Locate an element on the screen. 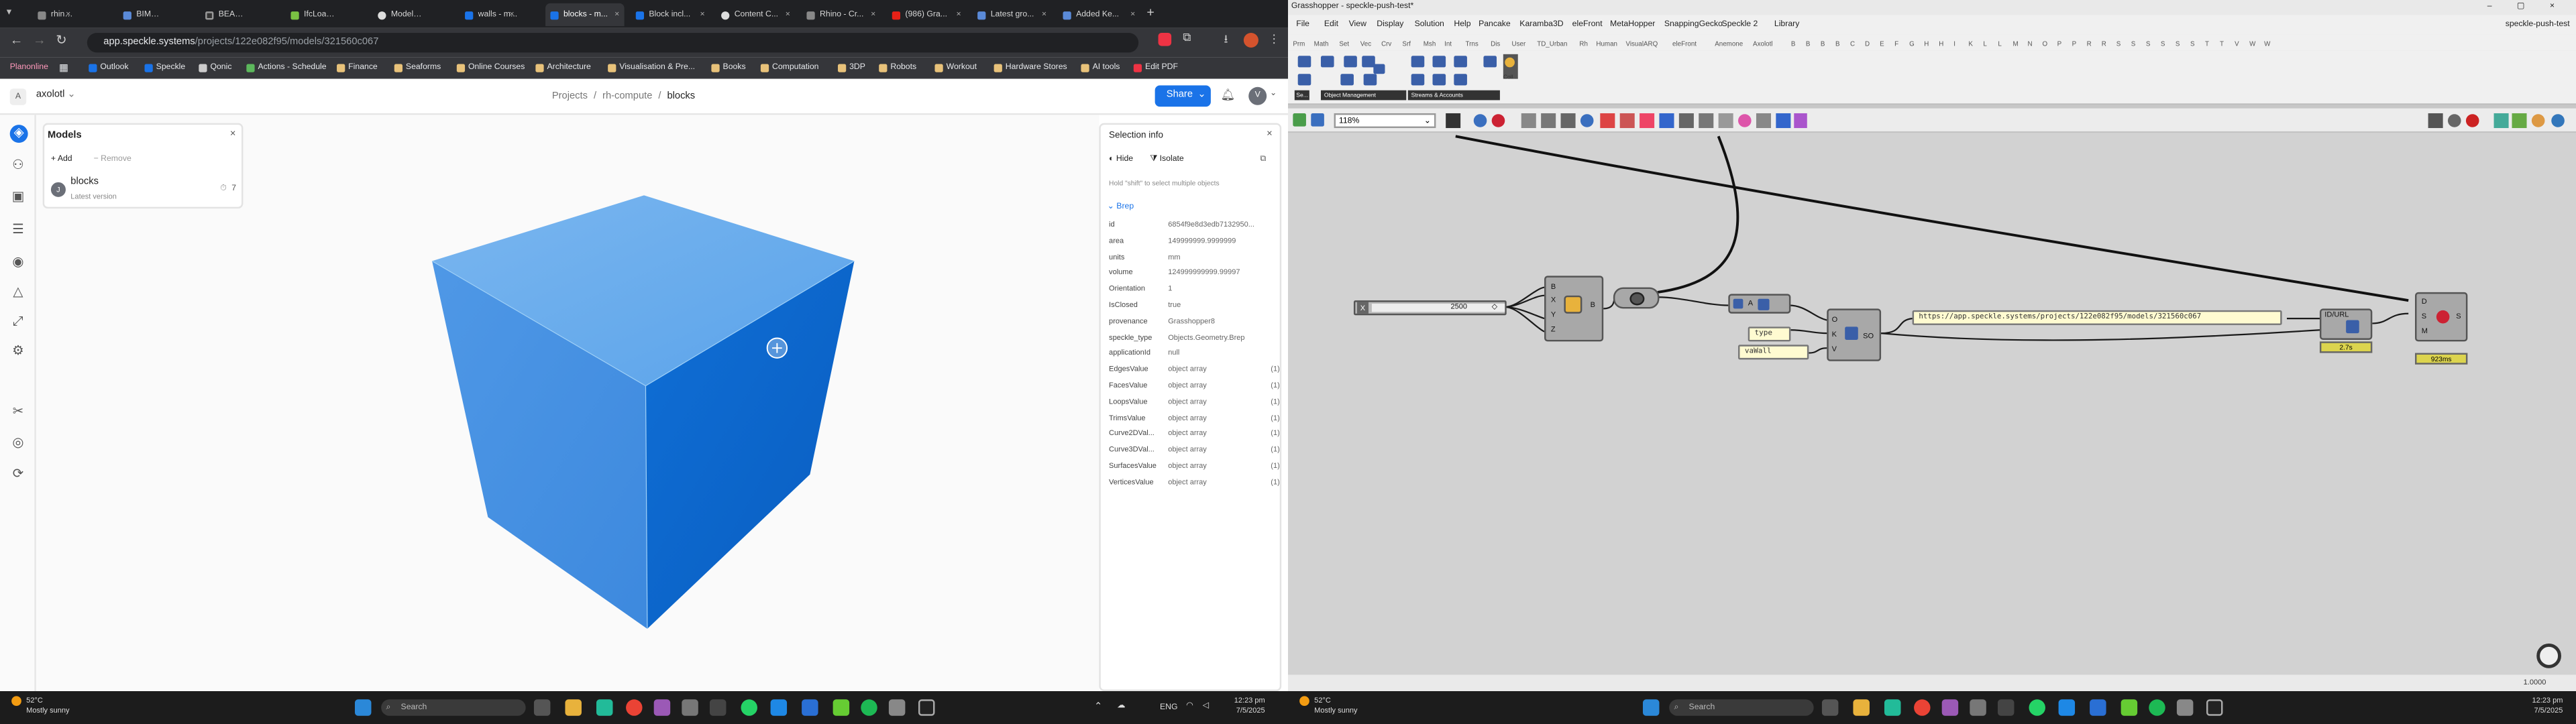 The height and width of the screenshot is (724, 2576). bookmark-edit-pdf: Edit PDF is located at coordinates (1155, 67).